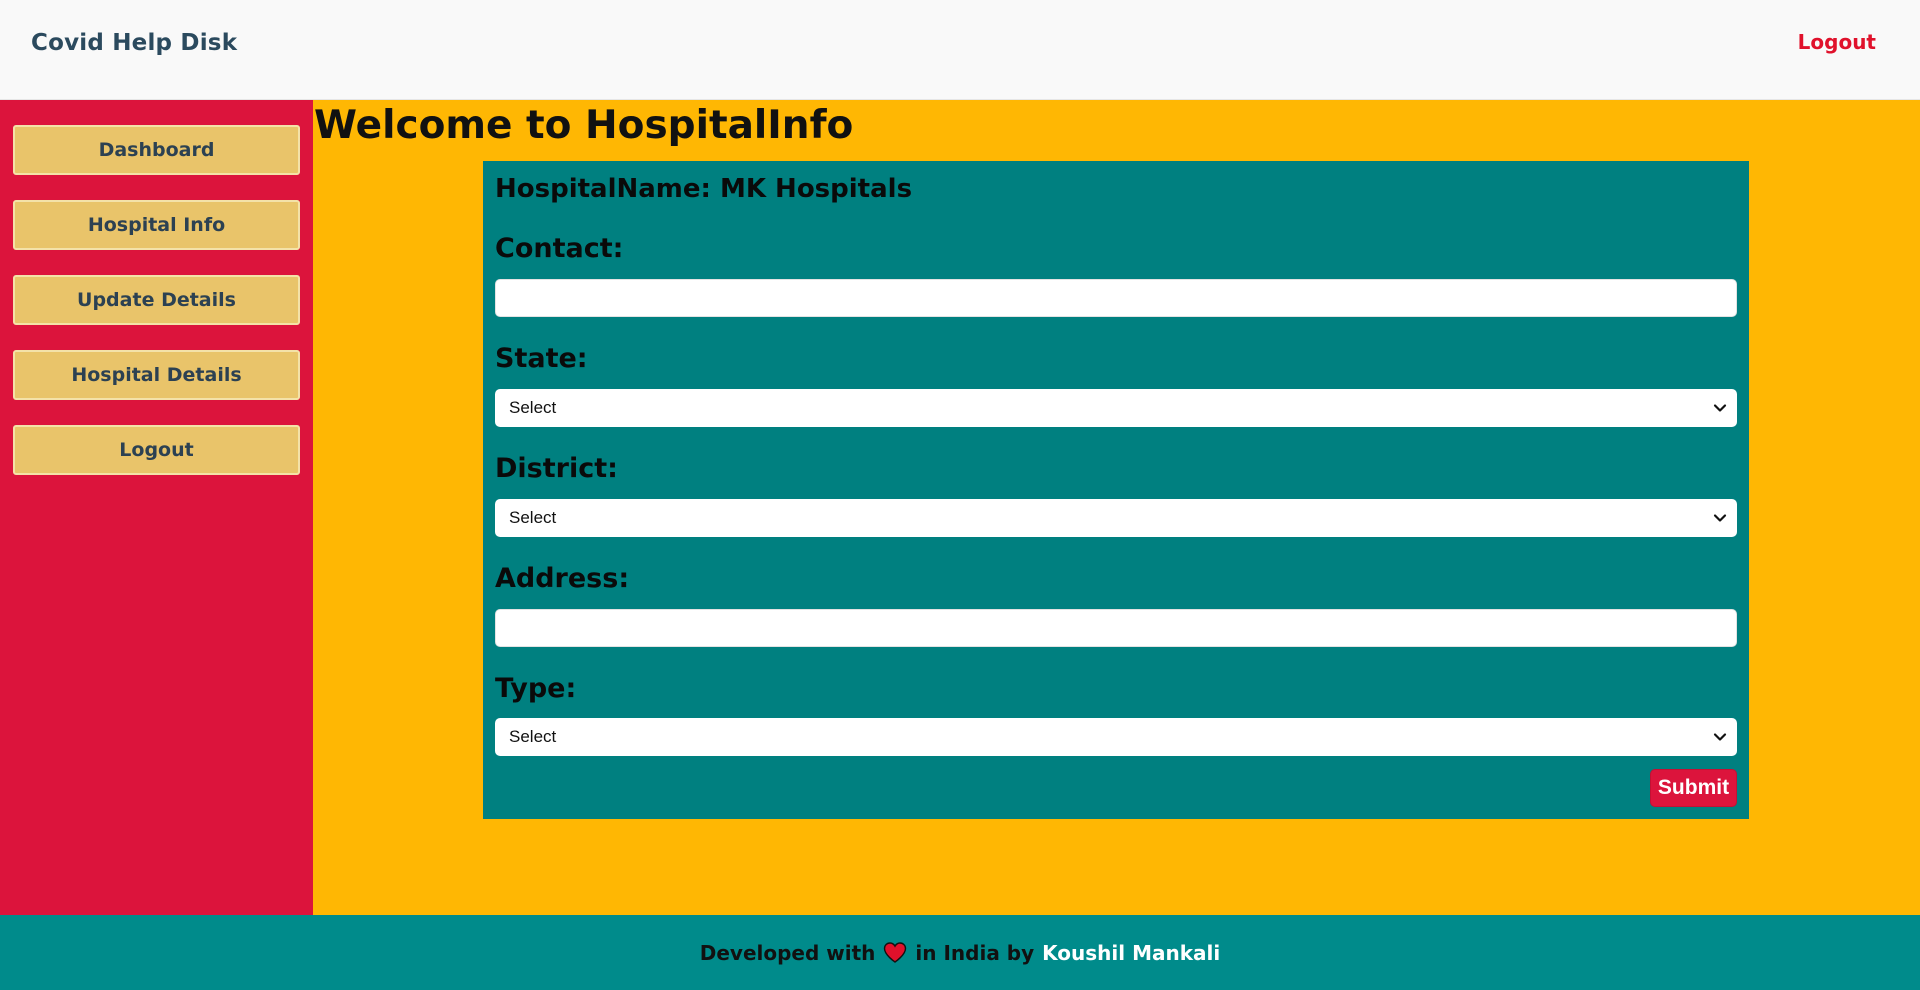  I want to click on type-select-value: Select, so click(533, 736).